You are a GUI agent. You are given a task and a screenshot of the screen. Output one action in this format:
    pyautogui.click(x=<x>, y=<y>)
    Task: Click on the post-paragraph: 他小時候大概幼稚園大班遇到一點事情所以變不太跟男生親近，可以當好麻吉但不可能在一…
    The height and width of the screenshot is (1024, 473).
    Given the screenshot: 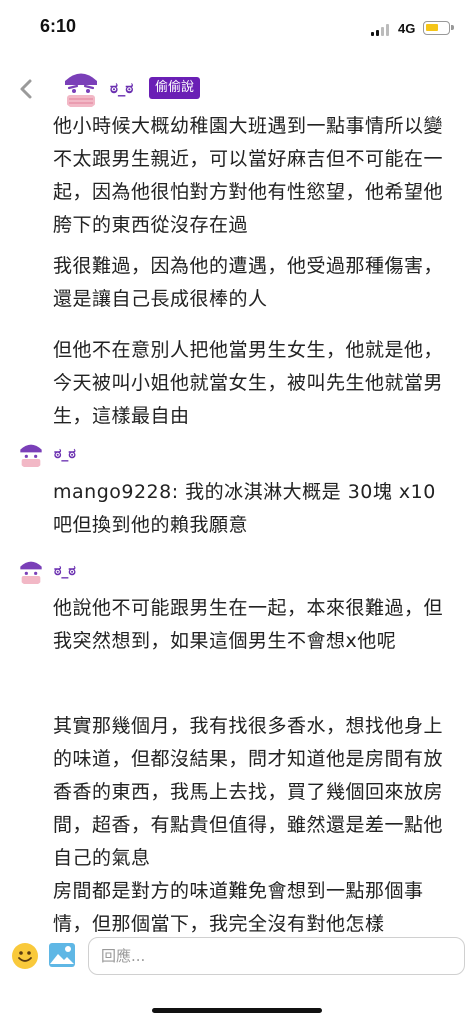 What is the action you would take?
    pyautogui.click(x=248, y=175)
    